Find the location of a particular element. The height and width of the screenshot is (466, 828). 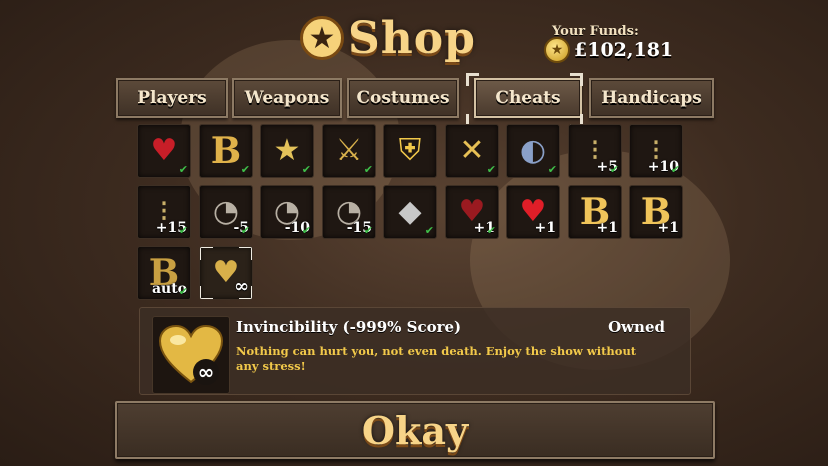

item-status: Owned is located at coordinates (636, 327).